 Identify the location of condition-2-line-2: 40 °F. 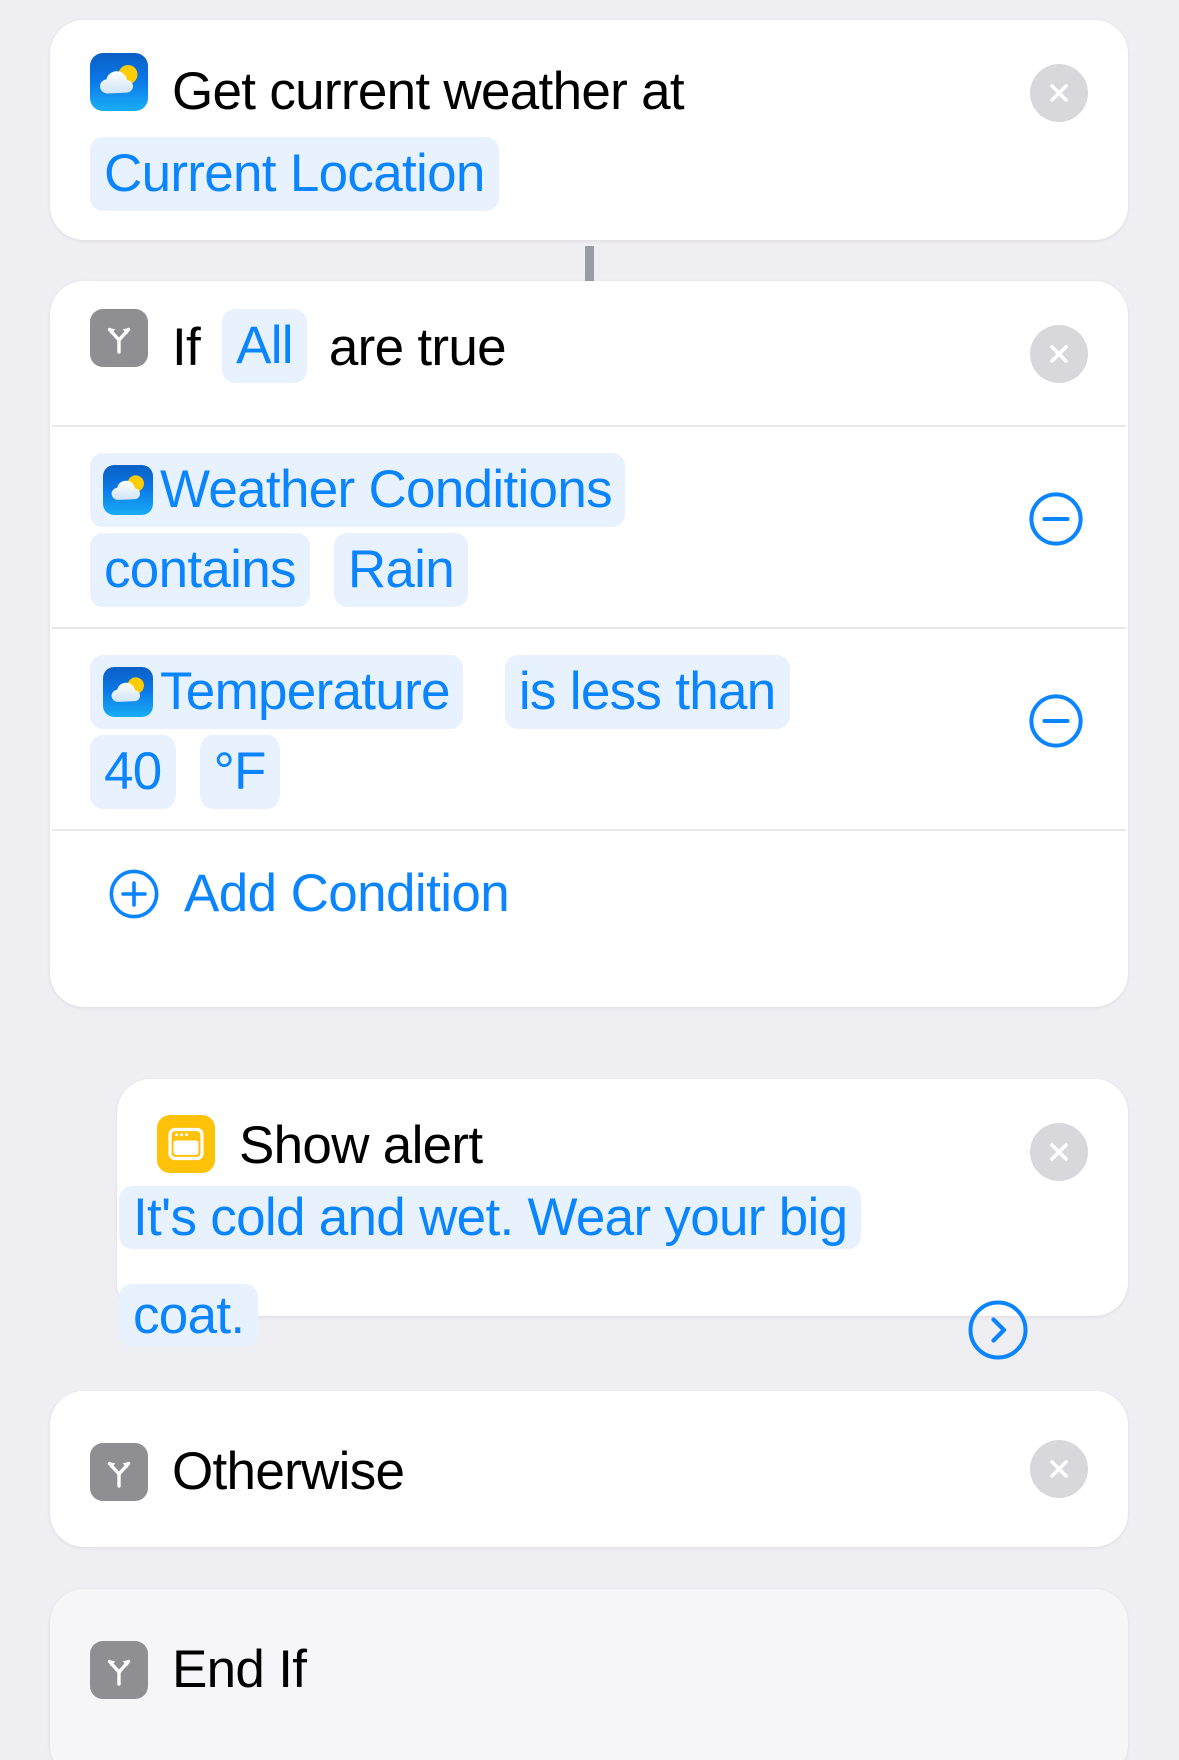
(589, 772).